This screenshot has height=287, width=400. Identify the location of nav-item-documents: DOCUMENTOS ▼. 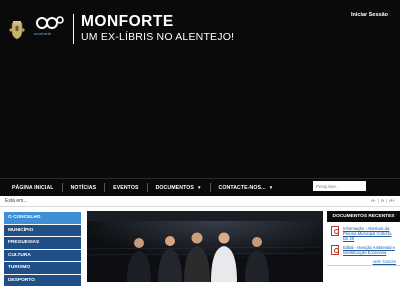
(179, 188).